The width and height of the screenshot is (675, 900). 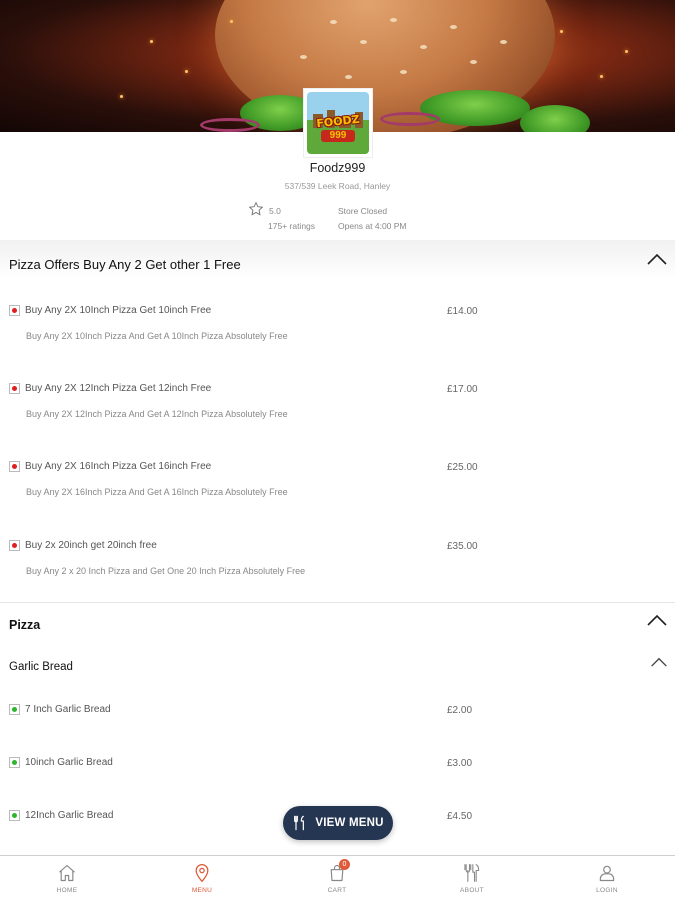 I want to click on menu-item-price: £25.00, so click(x=462, y=467).